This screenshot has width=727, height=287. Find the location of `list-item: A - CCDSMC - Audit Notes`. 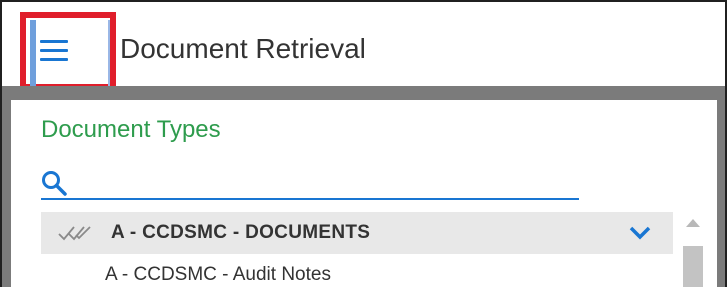

list-item: A - CCDSMC - Audit Notes is located at coordinates (357, 272).